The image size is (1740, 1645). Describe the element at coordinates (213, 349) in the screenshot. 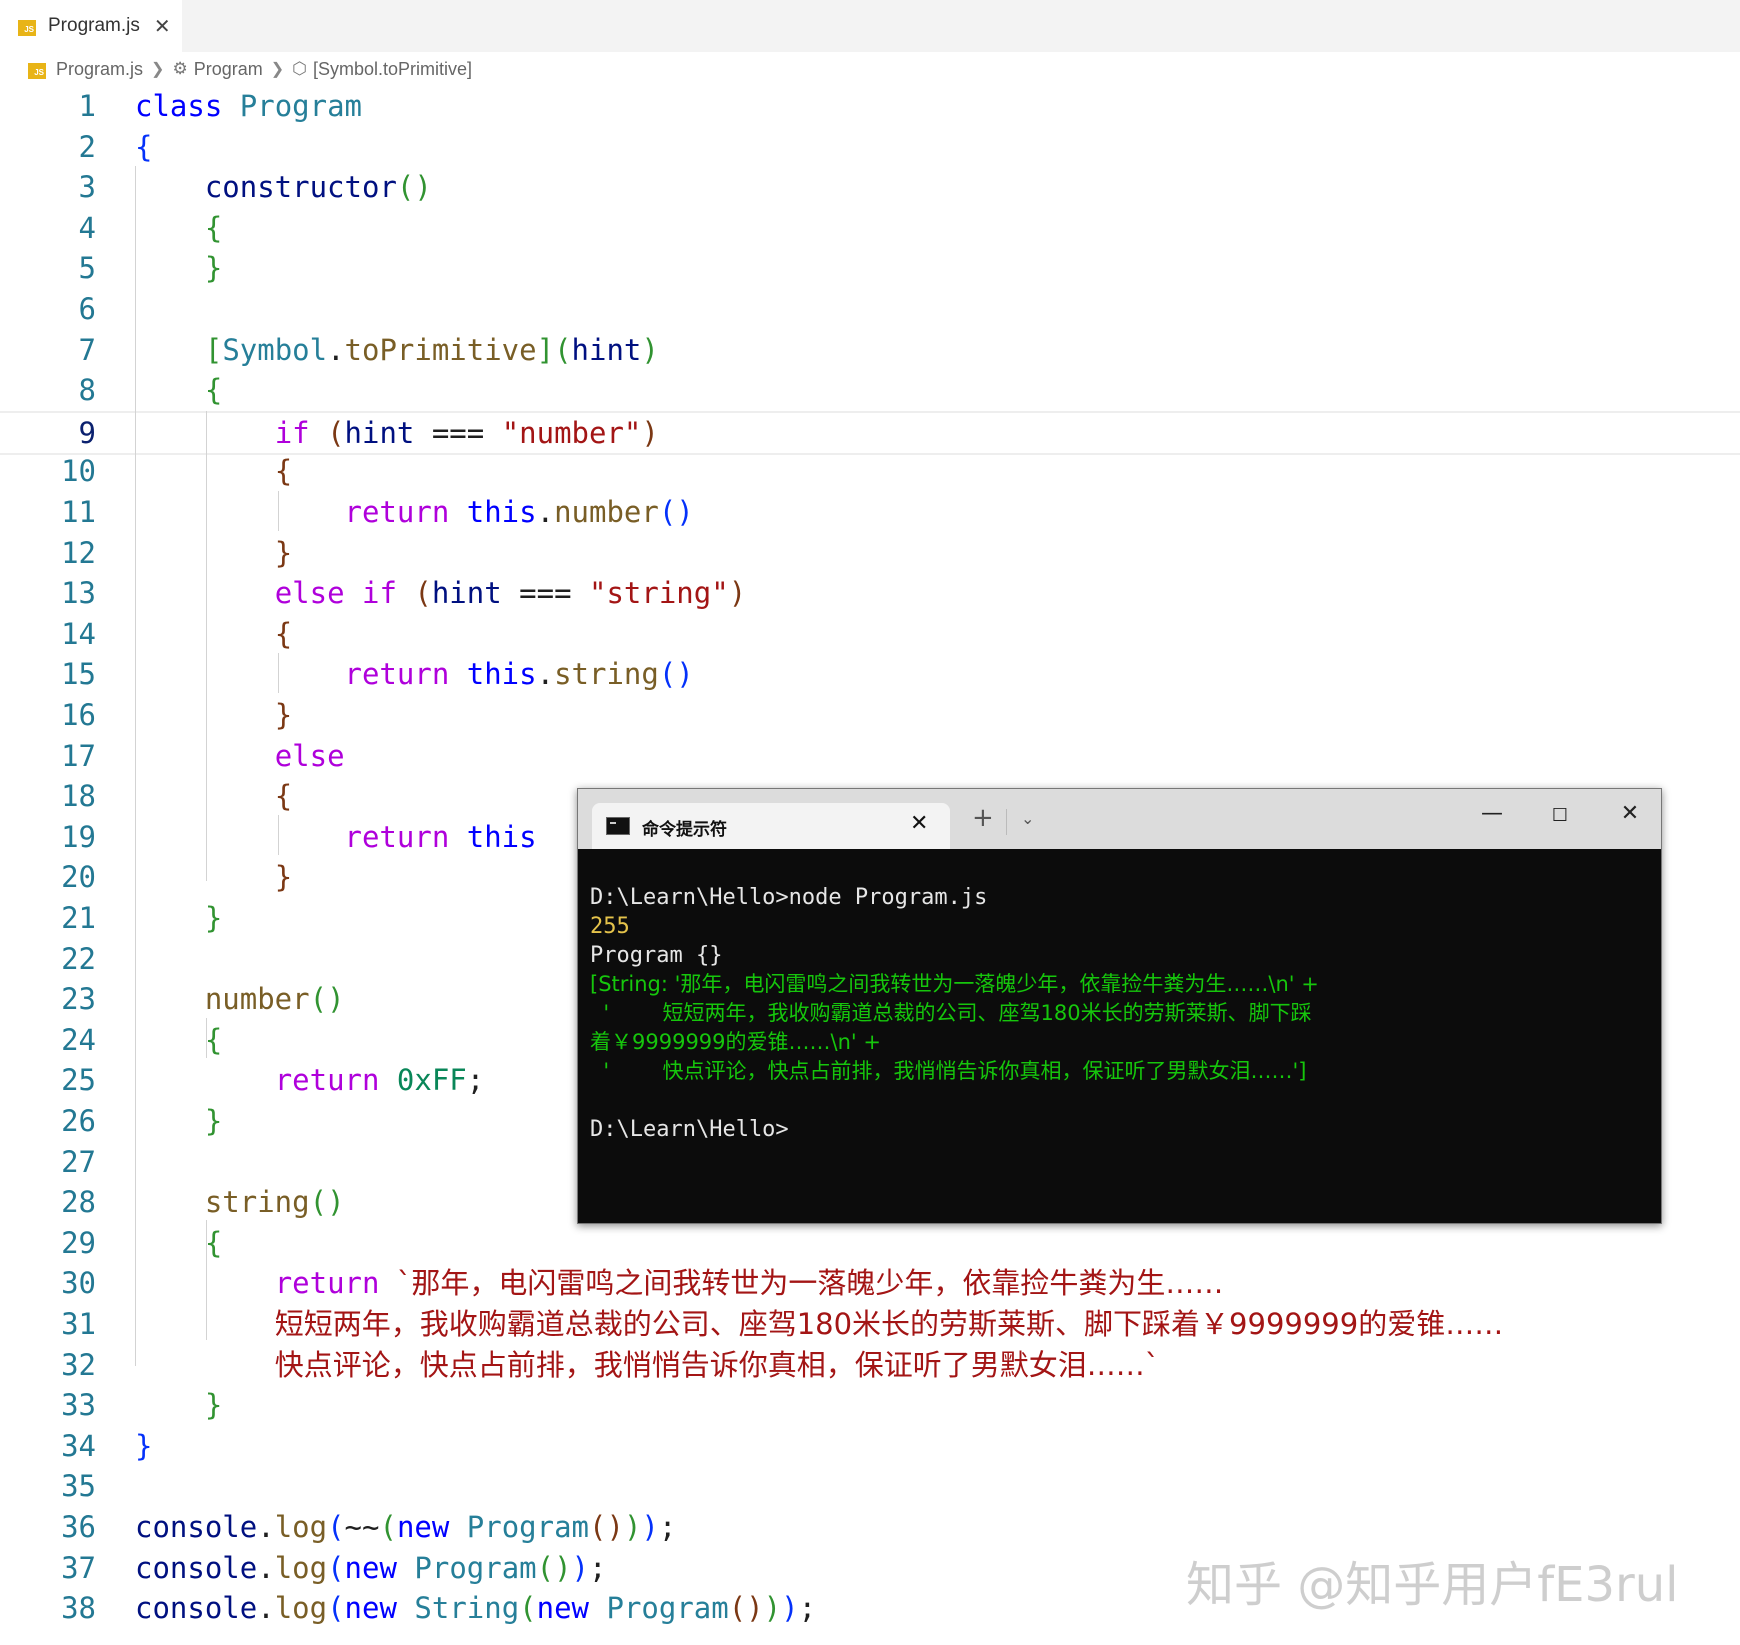

I see `code-token: [` at that location.